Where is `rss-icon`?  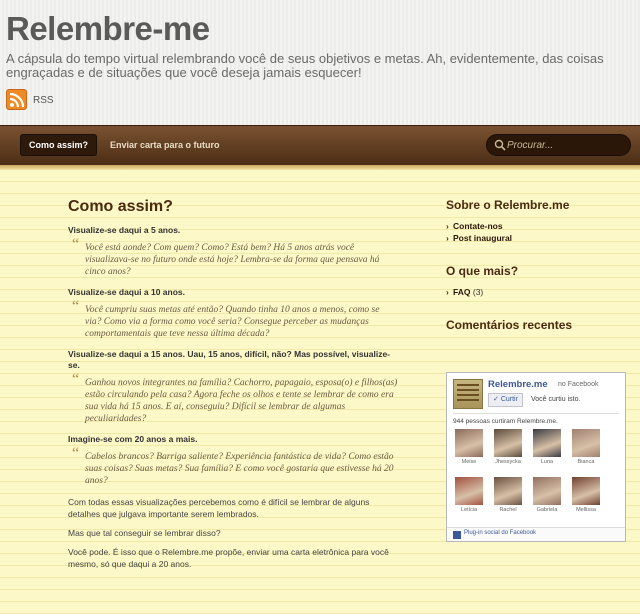
rss-icon is located at coordinates (16, 99).